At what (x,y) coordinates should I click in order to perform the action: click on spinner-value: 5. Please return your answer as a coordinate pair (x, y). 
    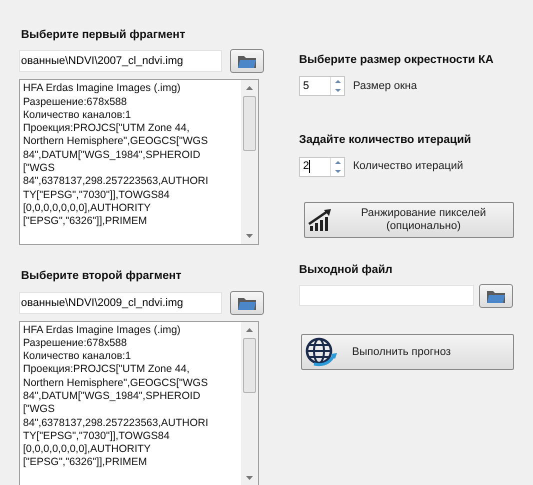
    Looking at the image, I should click on (306, 86).